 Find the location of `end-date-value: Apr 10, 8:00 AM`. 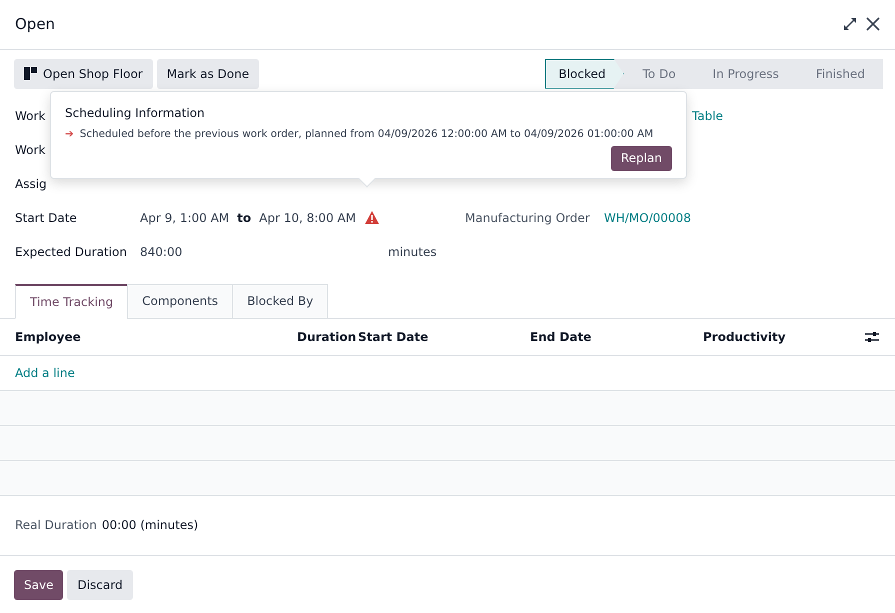

end-date-value: Apr 10, 8:00 AM is located at coordinates (307, 217).